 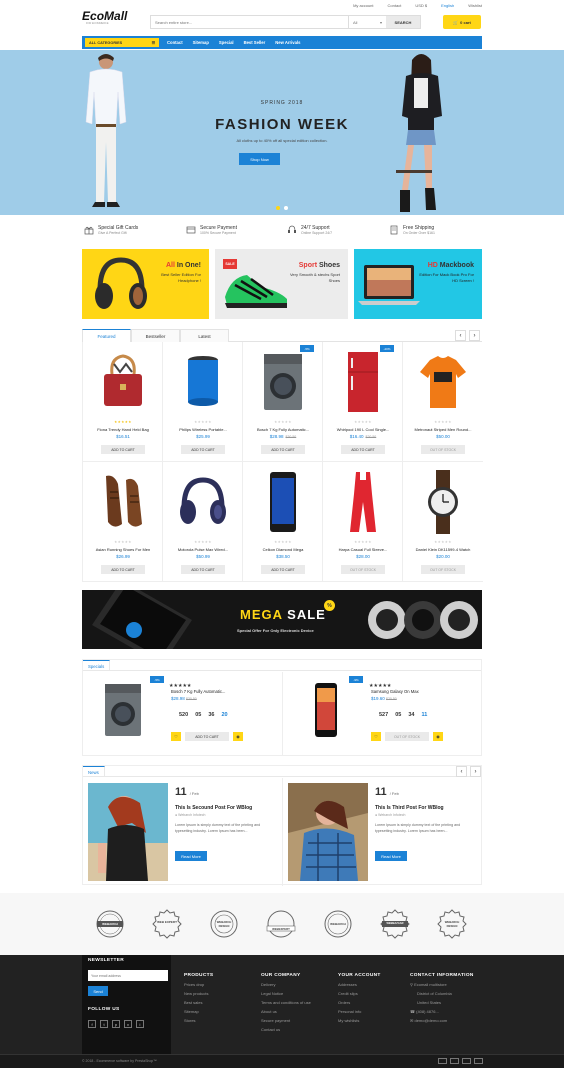 I want to click on all-categories-button: ALL CATEGORIES ☰, so click(x=122, y=42).